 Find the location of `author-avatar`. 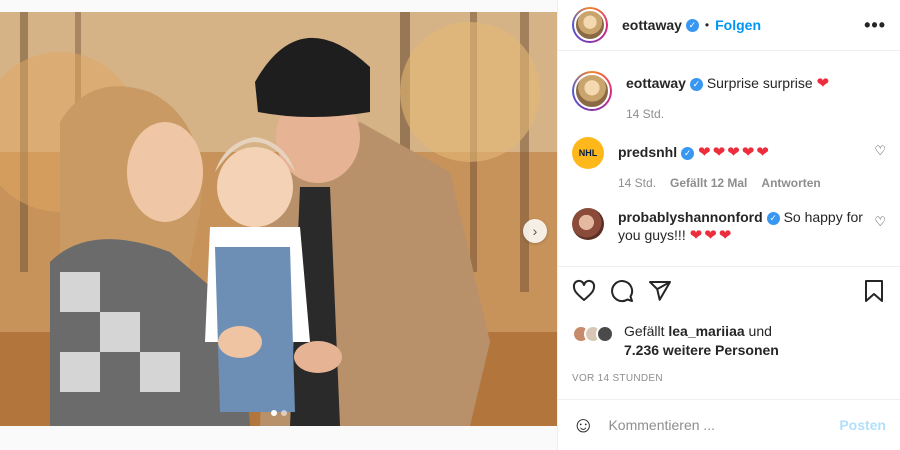

author-avatar is located at coordinates (590, 25).